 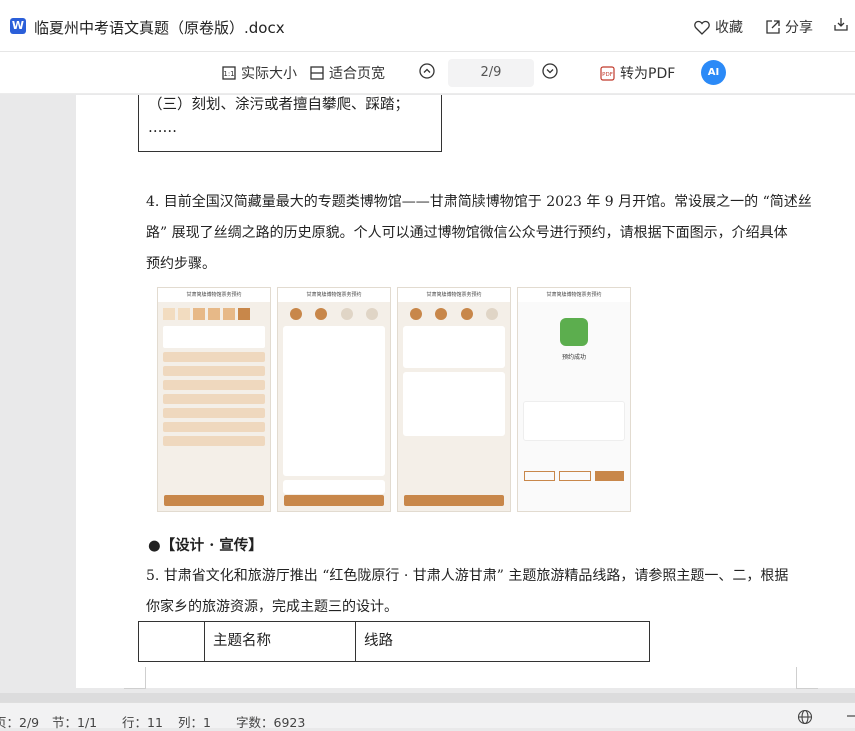 What do you see at coordinates (491, 73) in the screenshot?
I see `page-indicator: 2/9` at bounding box center [491, 73].